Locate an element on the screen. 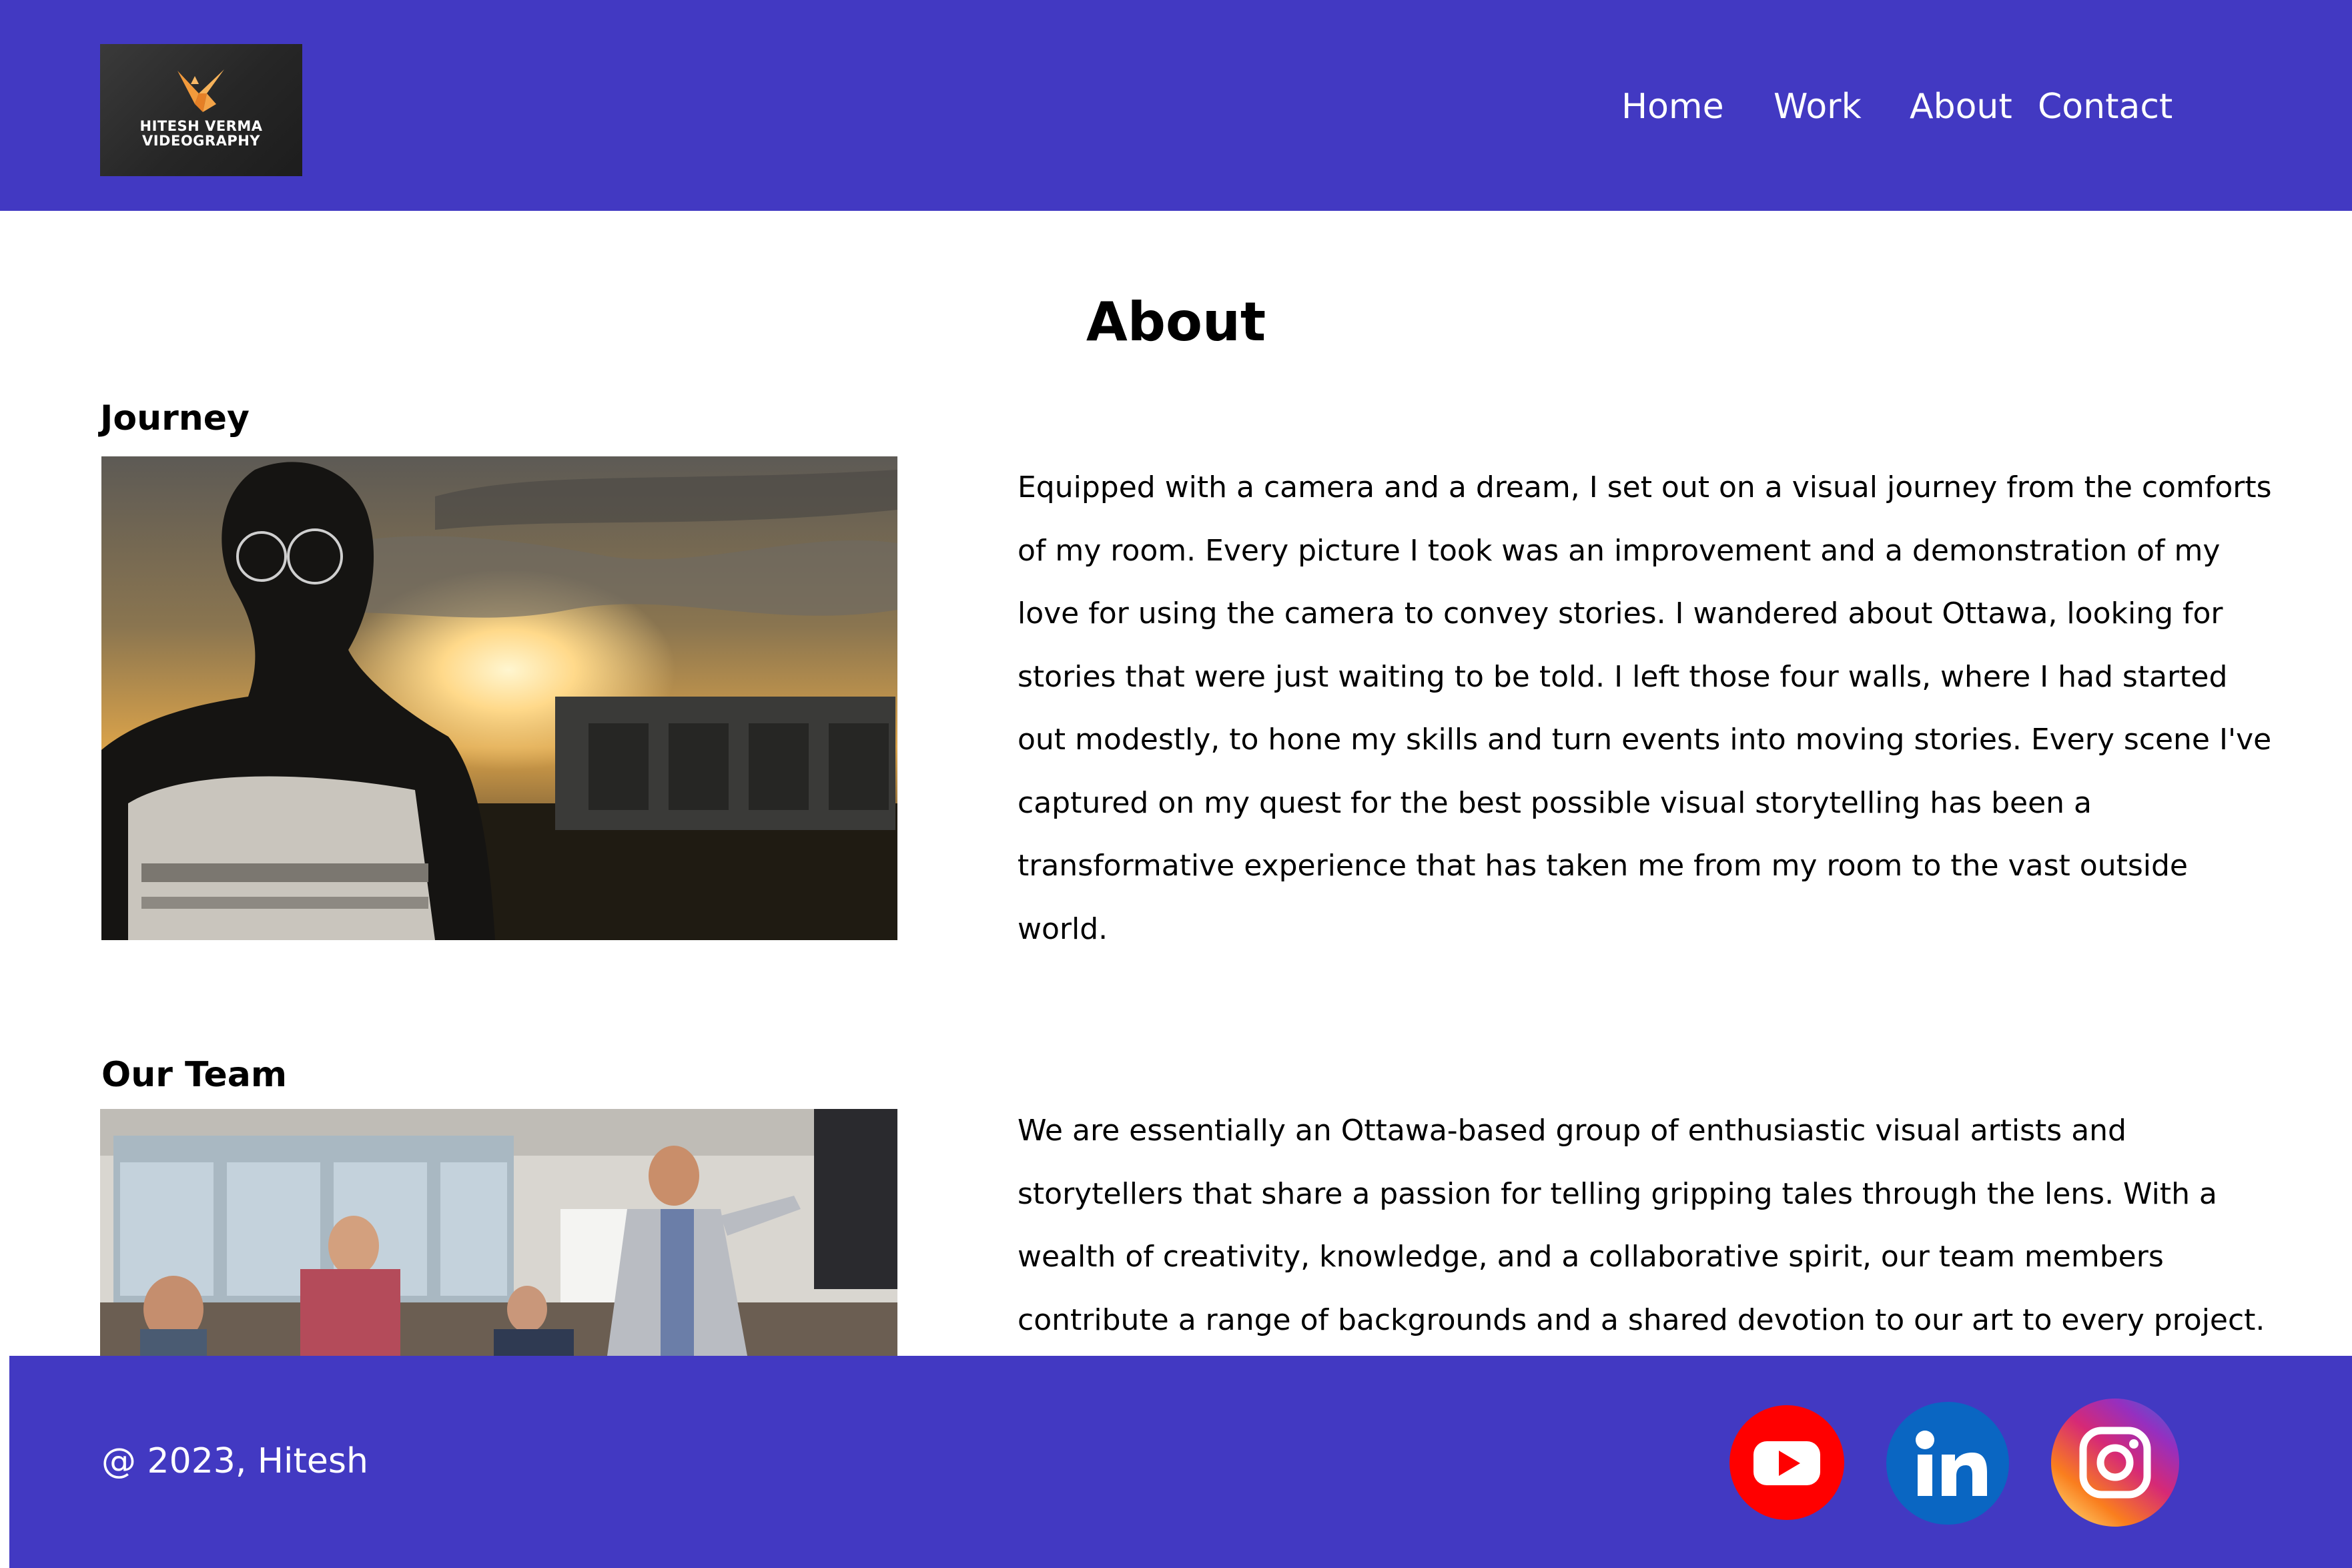 The image size is (2352, 1568). youtube-link is located at coordinates (1787, 1462).